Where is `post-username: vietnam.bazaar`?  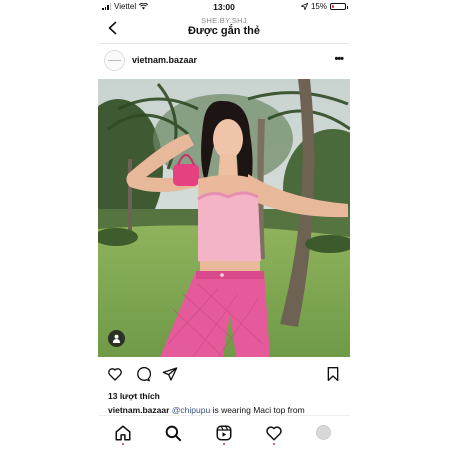 post-username: vietnam.bazaar is located at coordinates (164, 60).